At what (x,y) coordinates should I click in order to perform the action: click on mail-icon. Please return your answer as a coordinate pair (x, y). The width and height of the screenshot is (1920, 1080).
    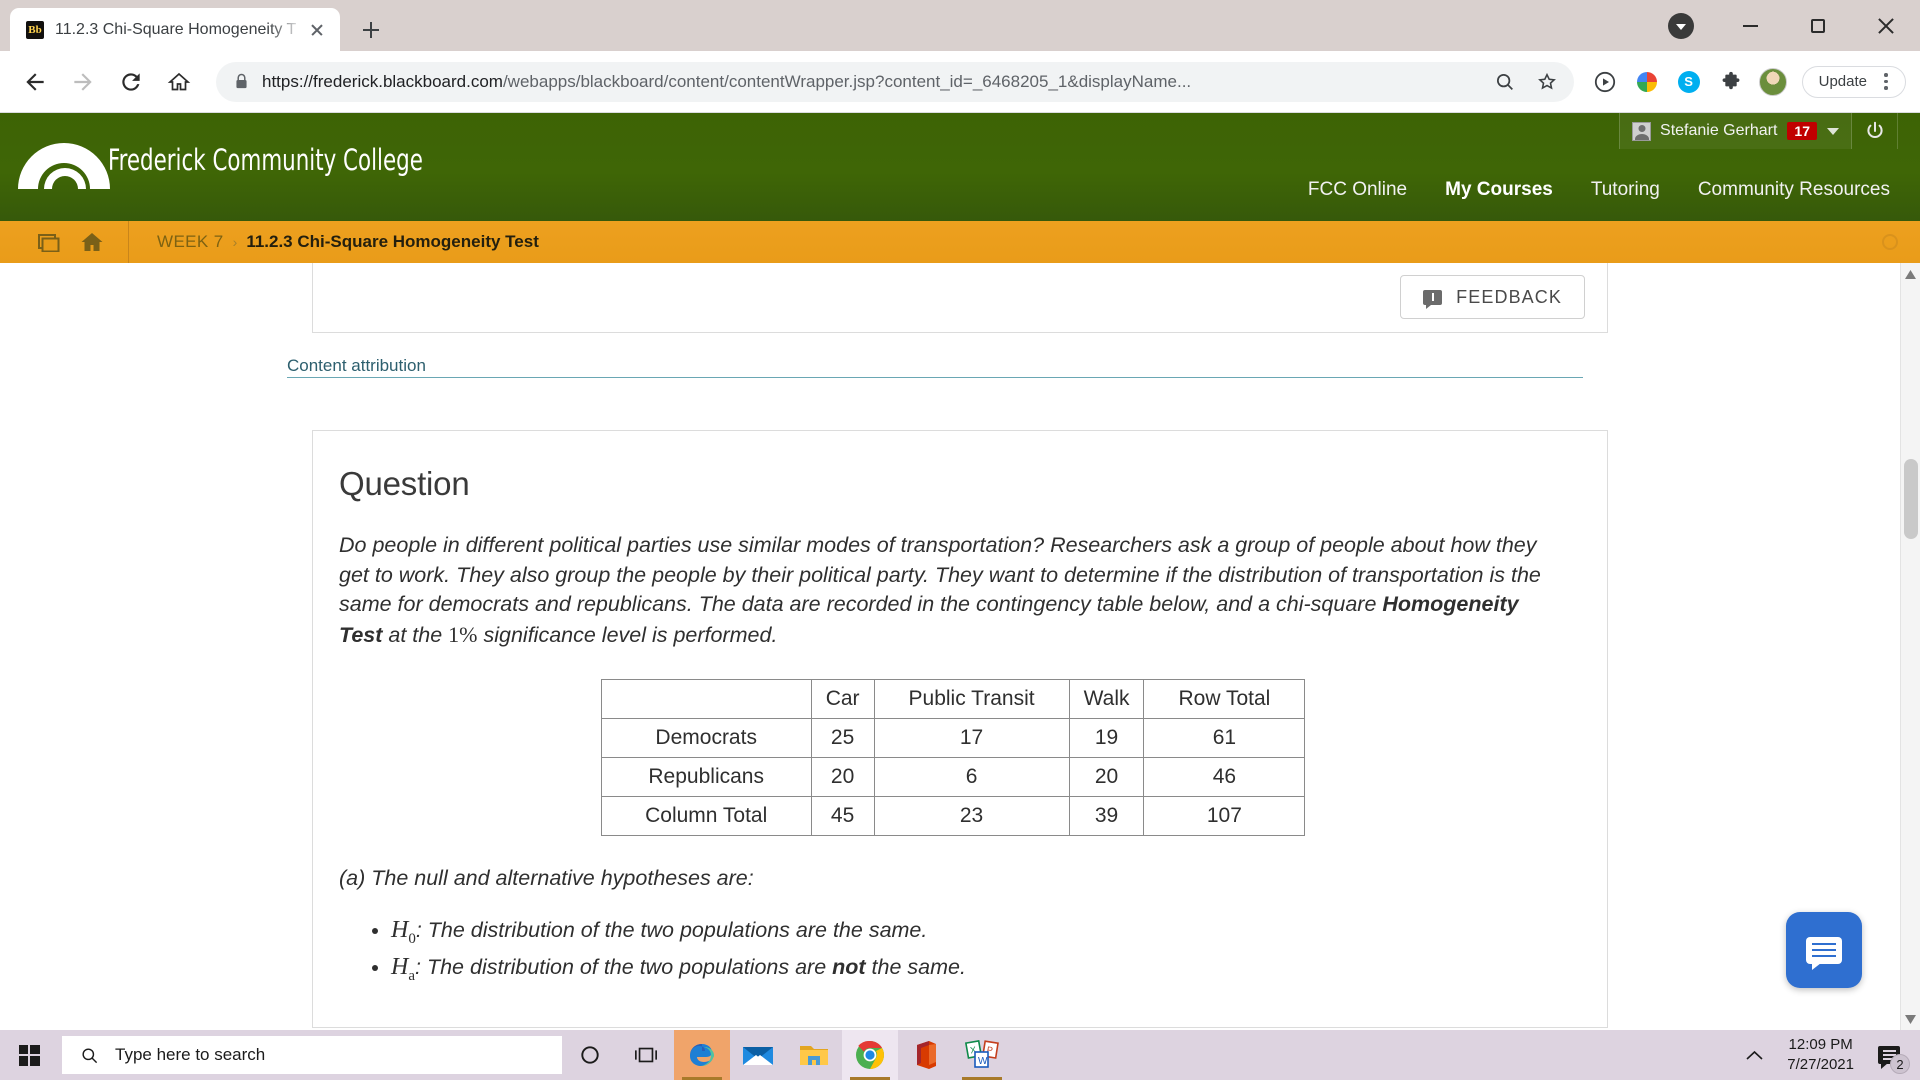
    Looking at the image, I should click on (758, 1055).